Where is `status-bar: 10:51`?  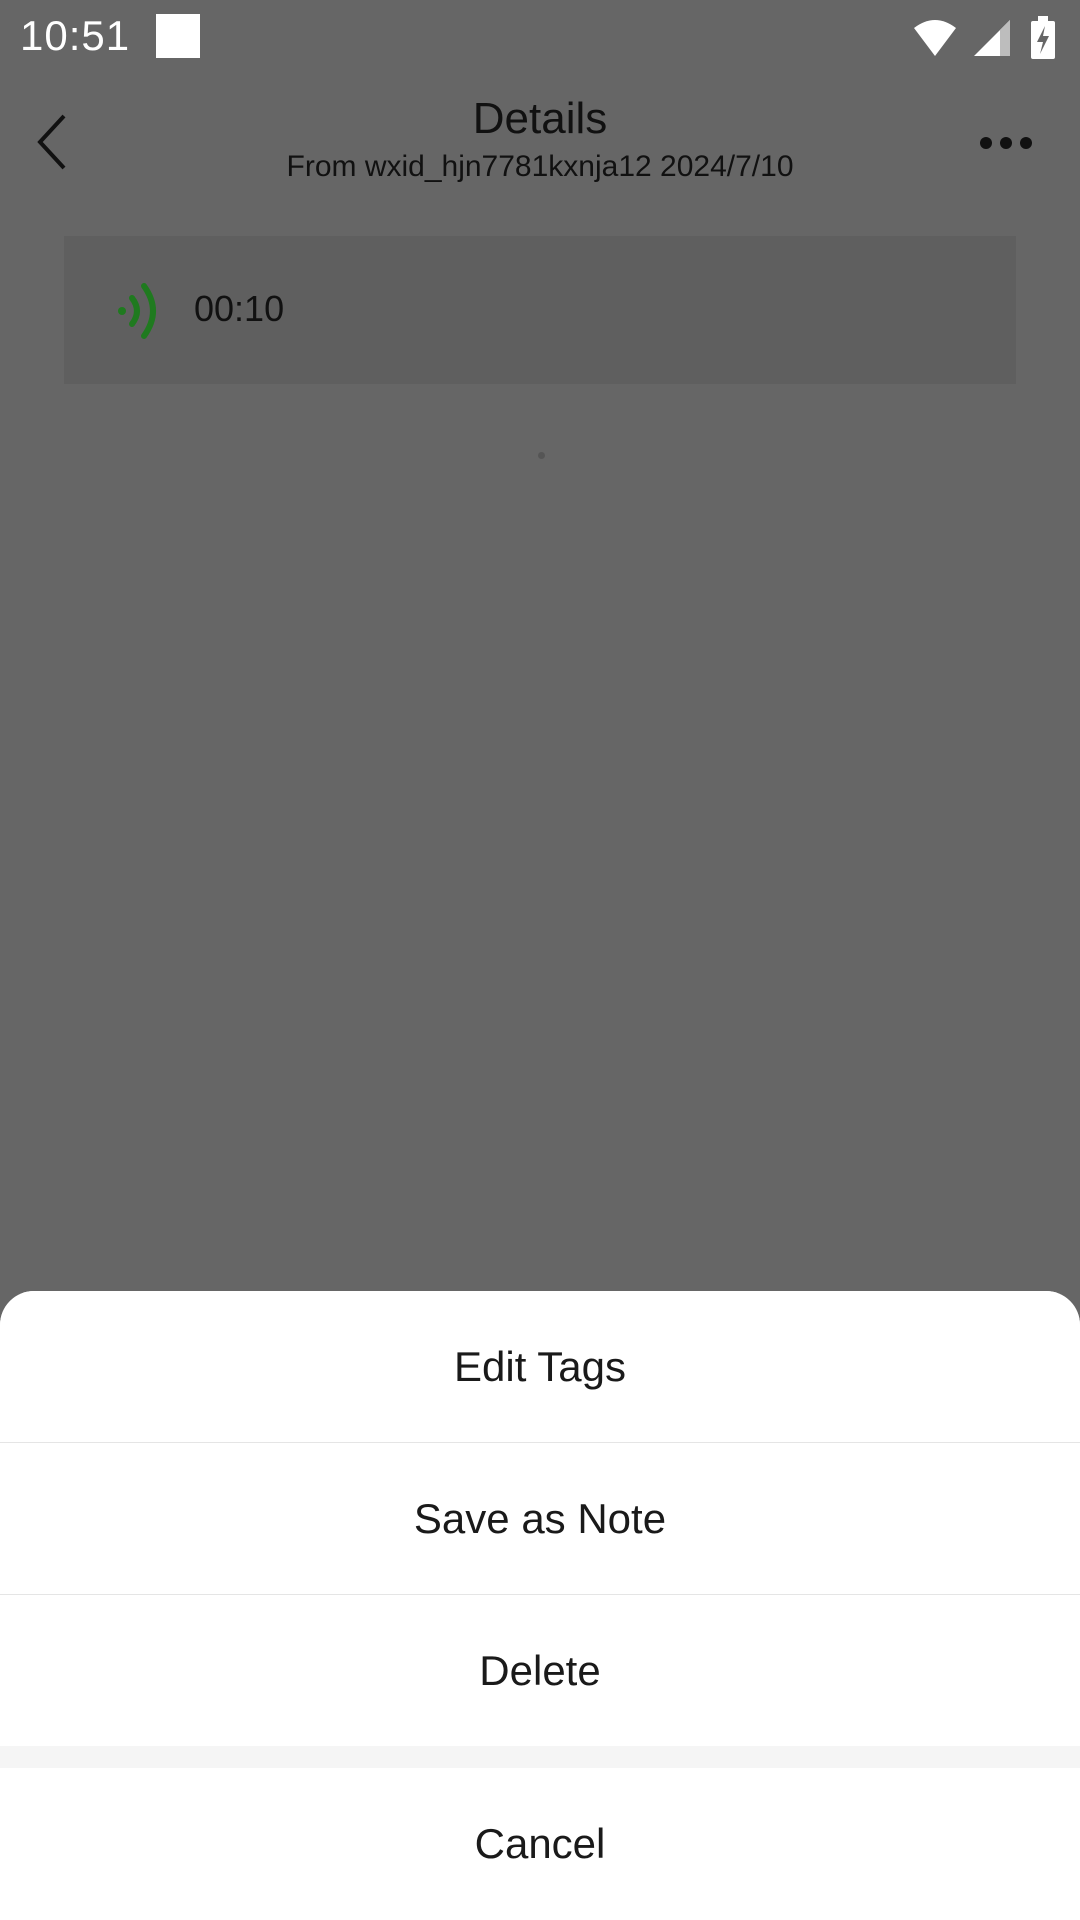 status-bar: 10:51 is located at coordinates (540, 39).